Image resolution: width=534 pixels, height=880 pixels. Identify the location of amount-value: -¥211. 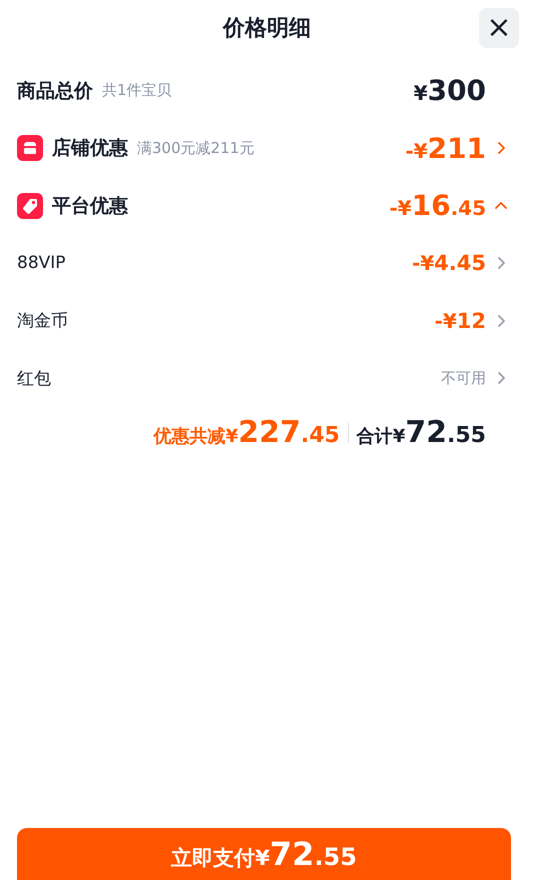
(445, 148).